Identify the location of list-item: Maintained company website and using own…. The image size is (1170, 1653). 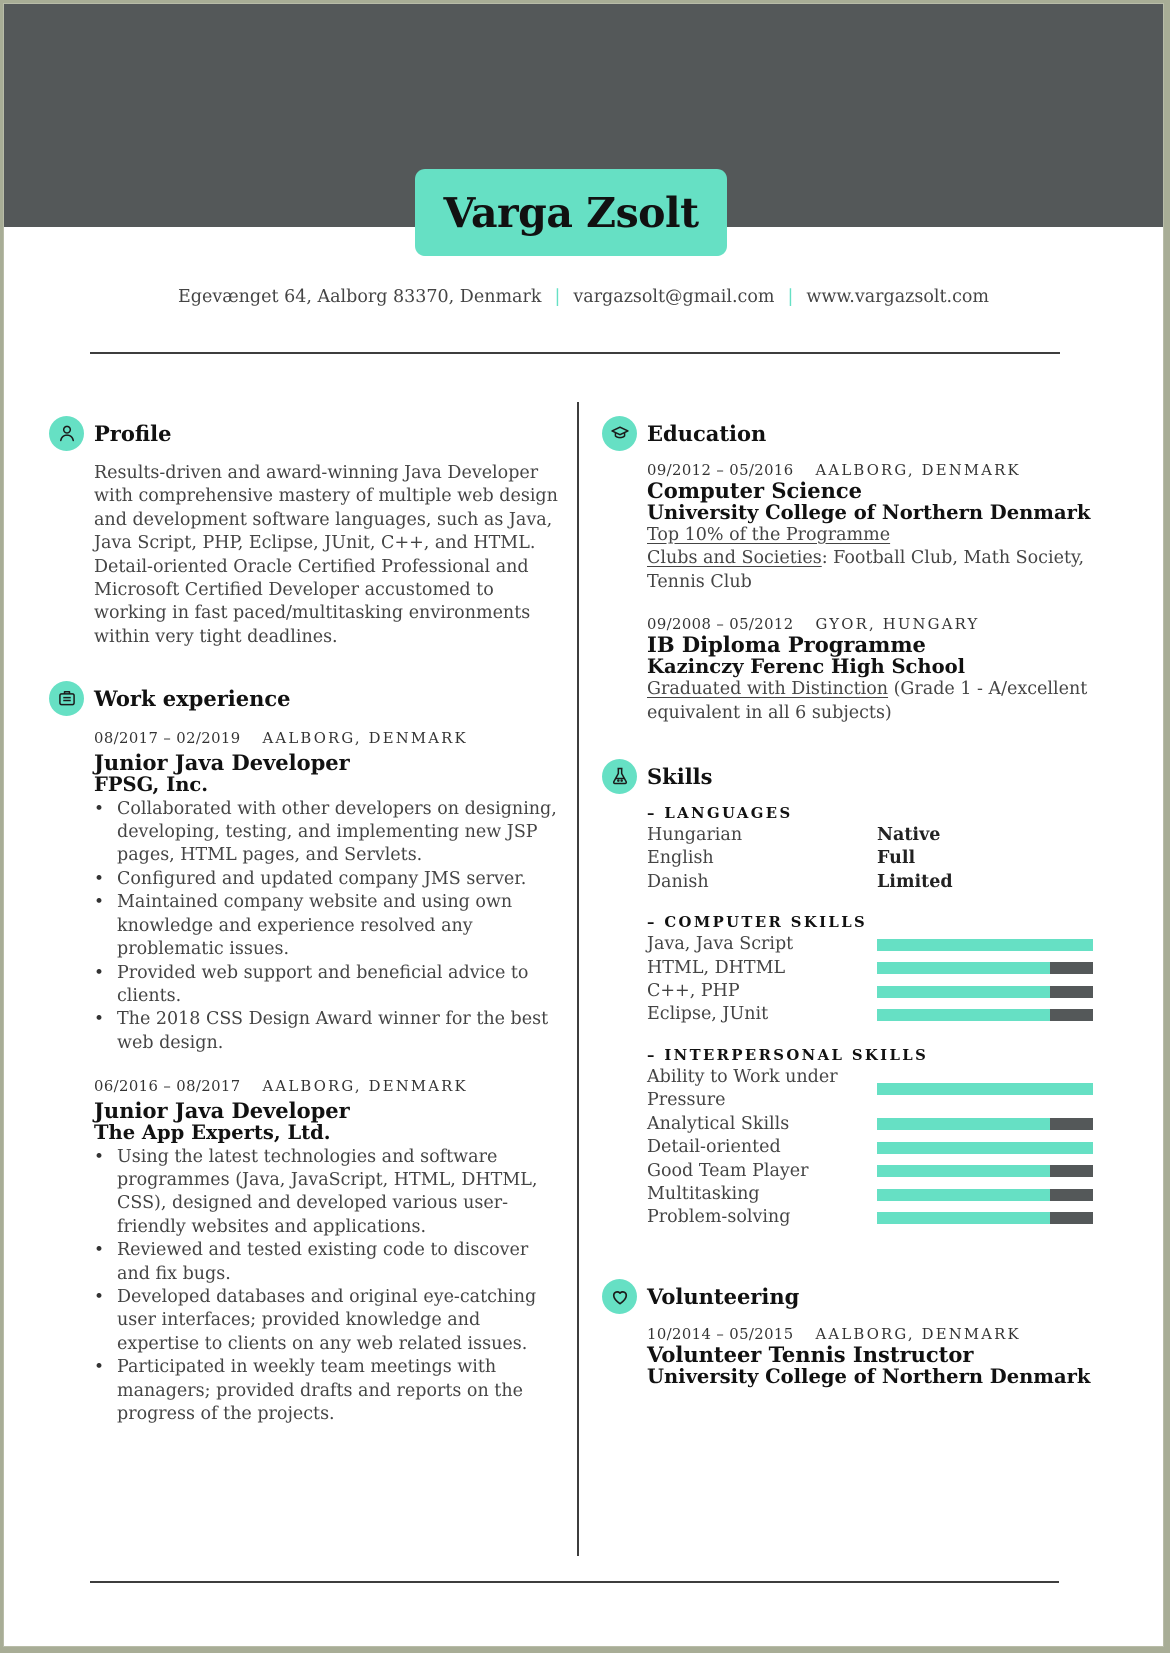
(326, 926).